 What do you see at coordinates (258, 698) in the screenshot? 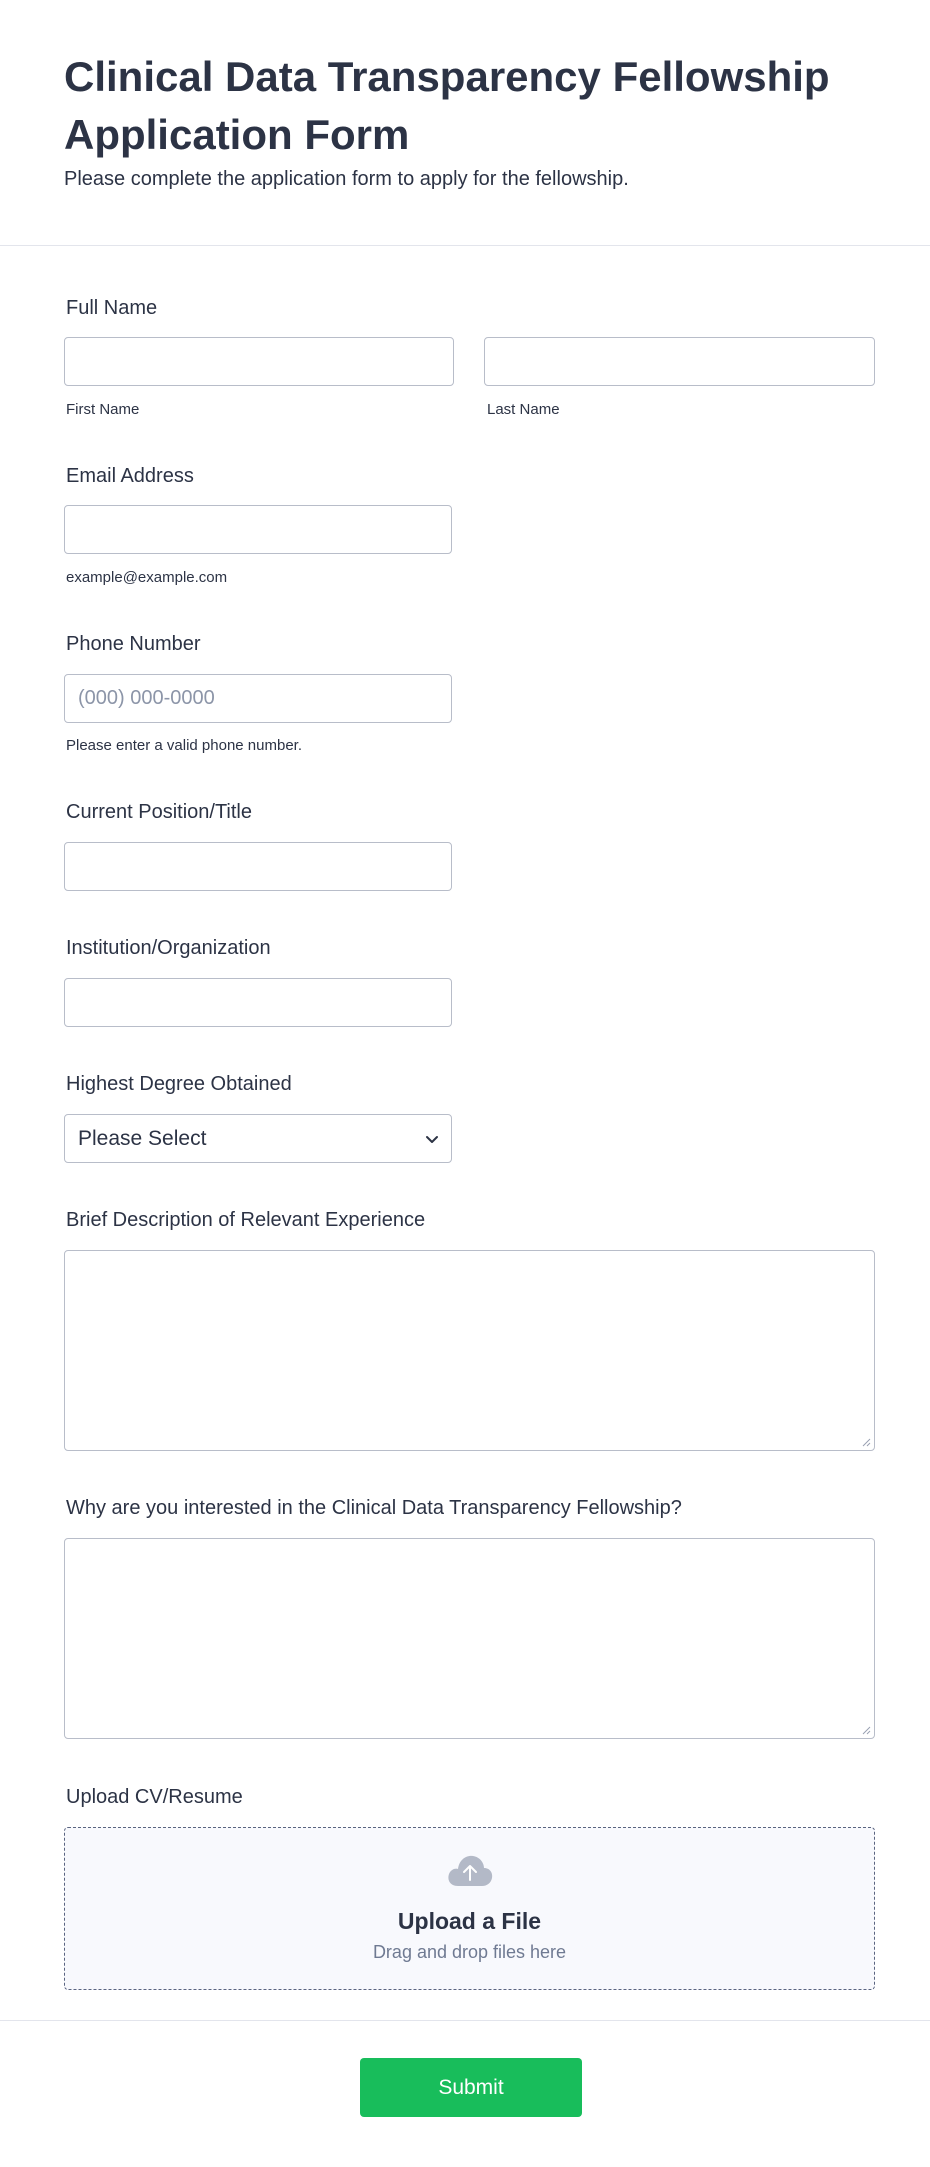
I see `phone-input` at bounding box center [258, 698].